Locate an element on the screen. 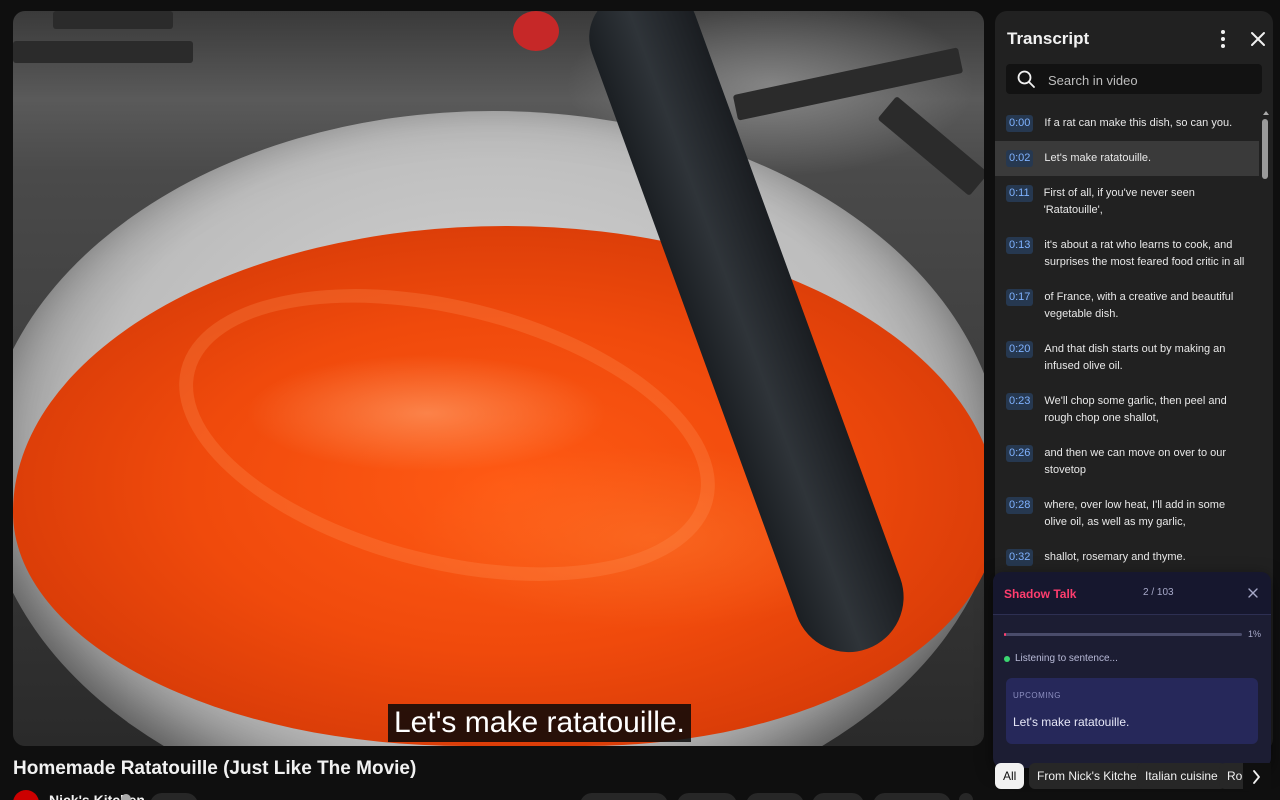  transcript-timestamp: 0:17 is located at coordinates (1020, 297).